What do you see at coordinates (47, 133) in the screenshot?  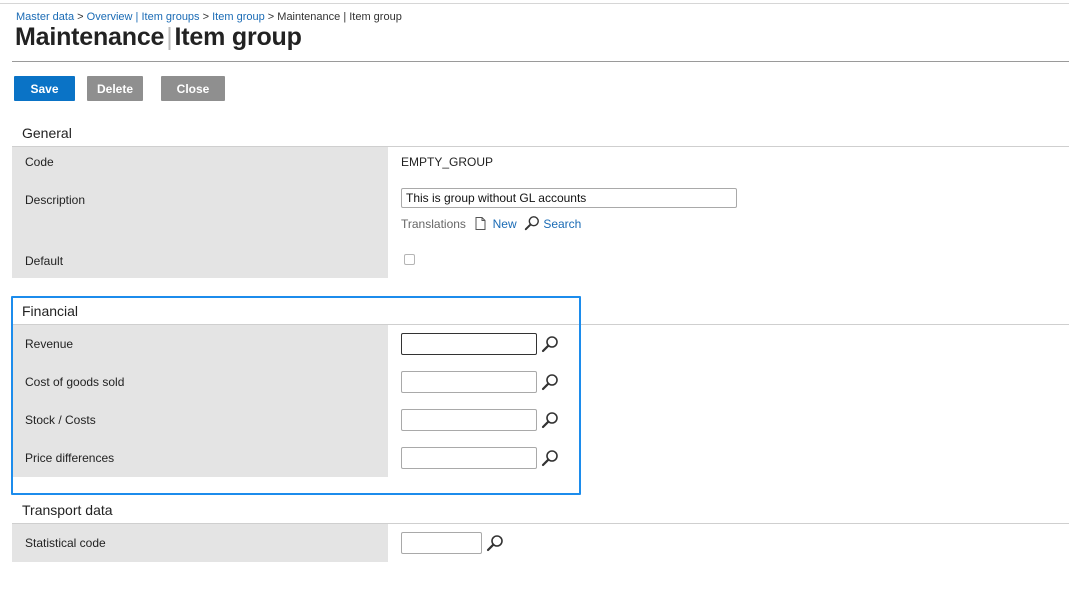 I see `section-title-general: General` at bounding box center [47, 133].